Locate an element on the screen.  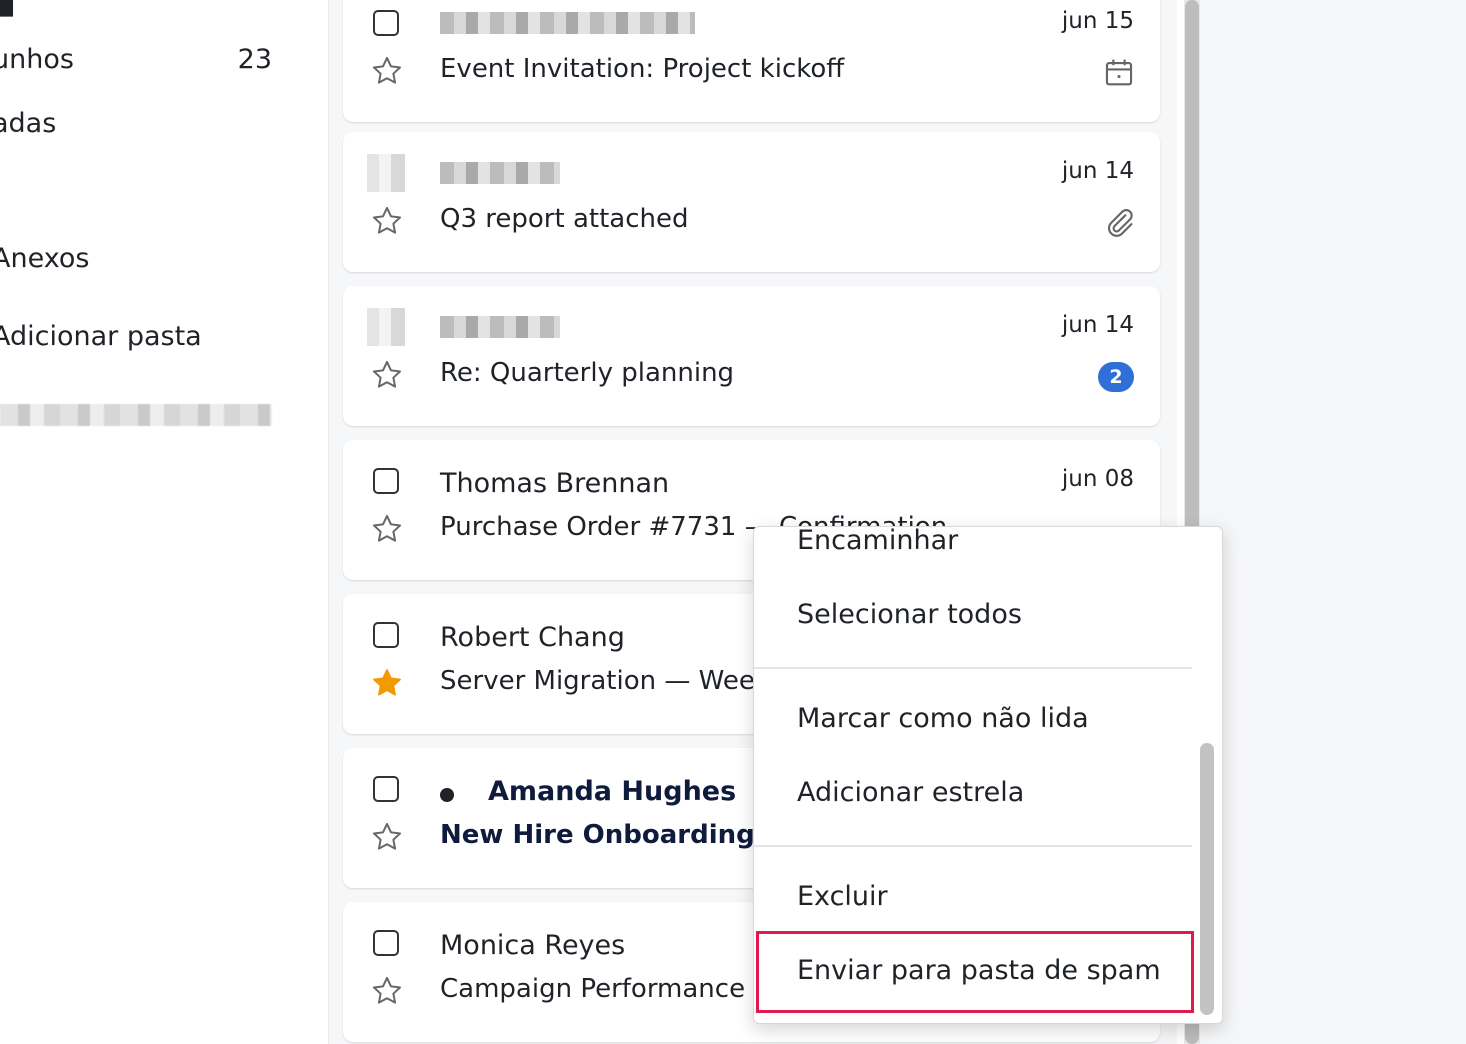
sidebar-item-sent: adas is located at coordinates (28, 123).